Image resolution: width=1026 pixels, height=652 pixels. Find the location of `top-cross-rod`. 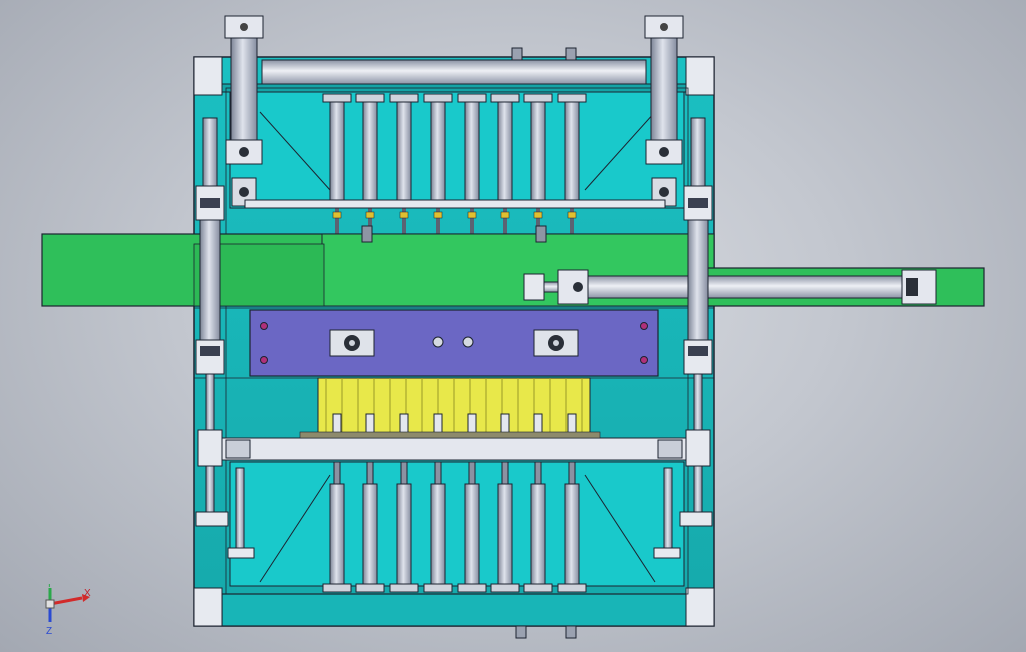

top-cross-rod is located at coordinates (454, 66).